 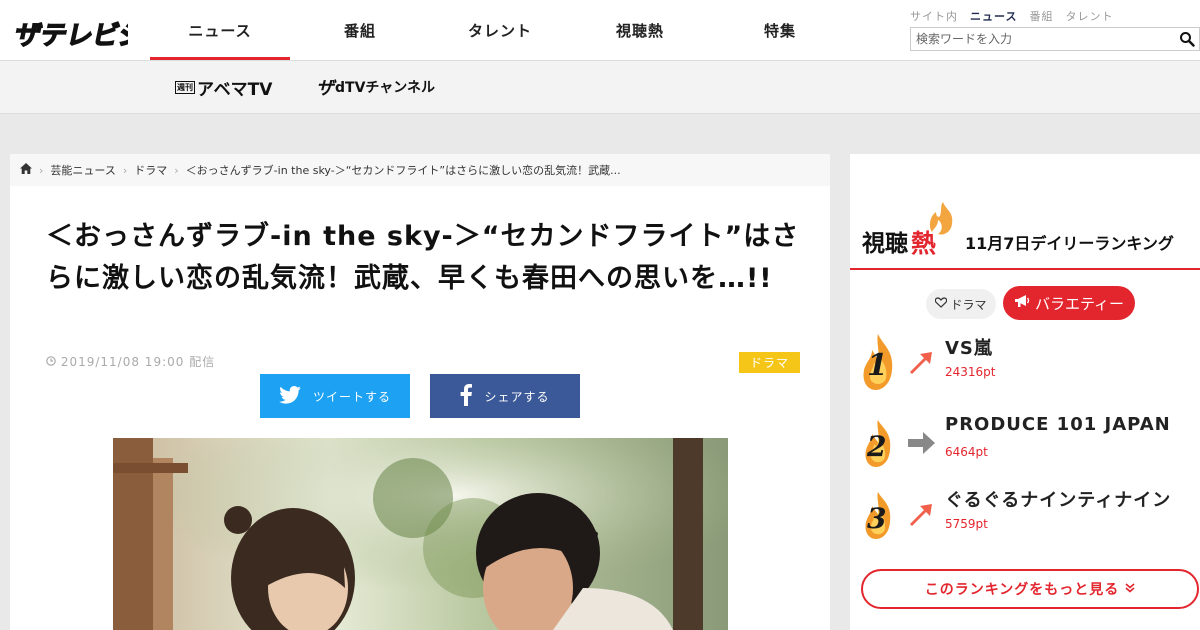 I want to click on nav-news: ニュース, so click(x=220, y=30).